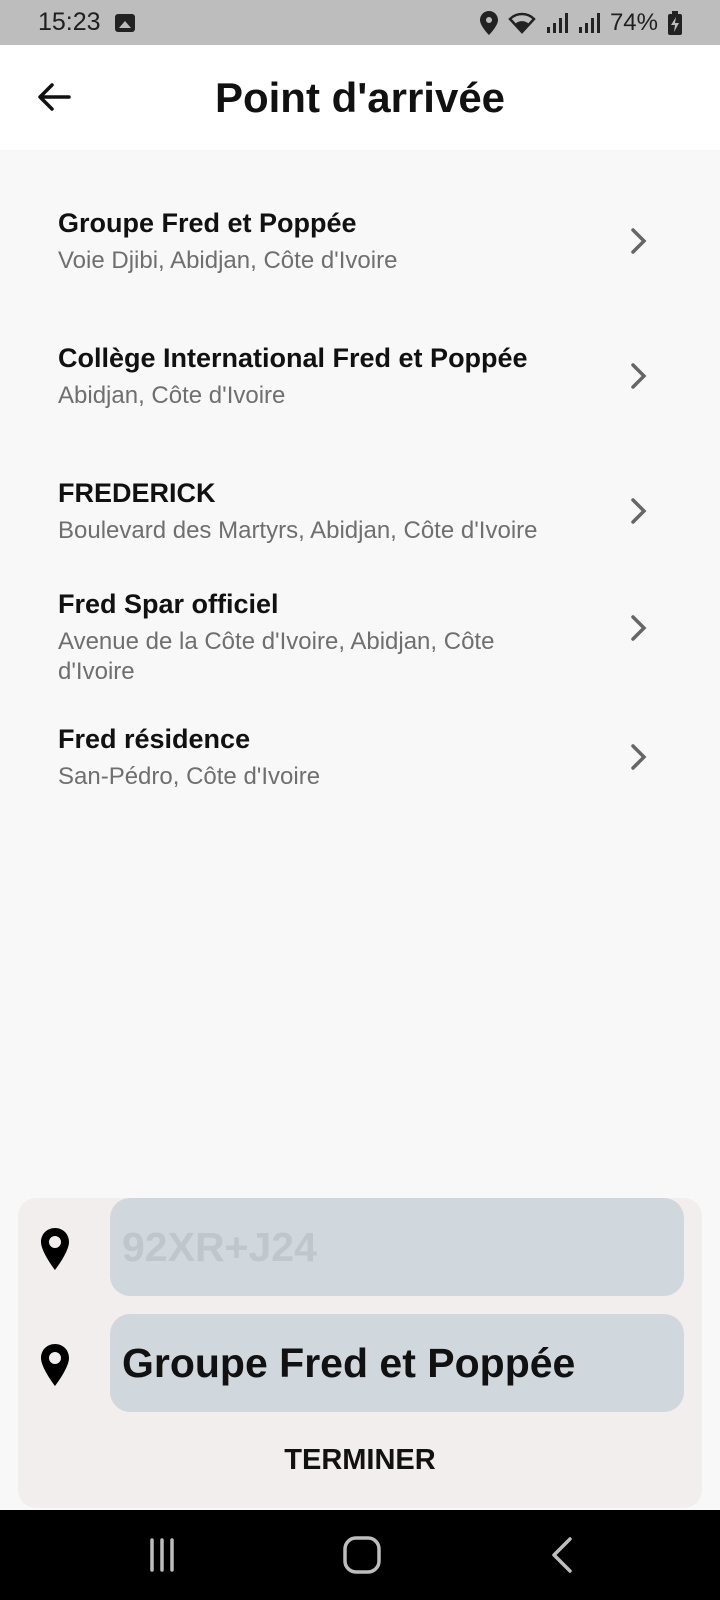  What do you see at coordinates (564, 1555) in the screenshot?
I see `back-nav-icon` at bounding box center [564, 1555].